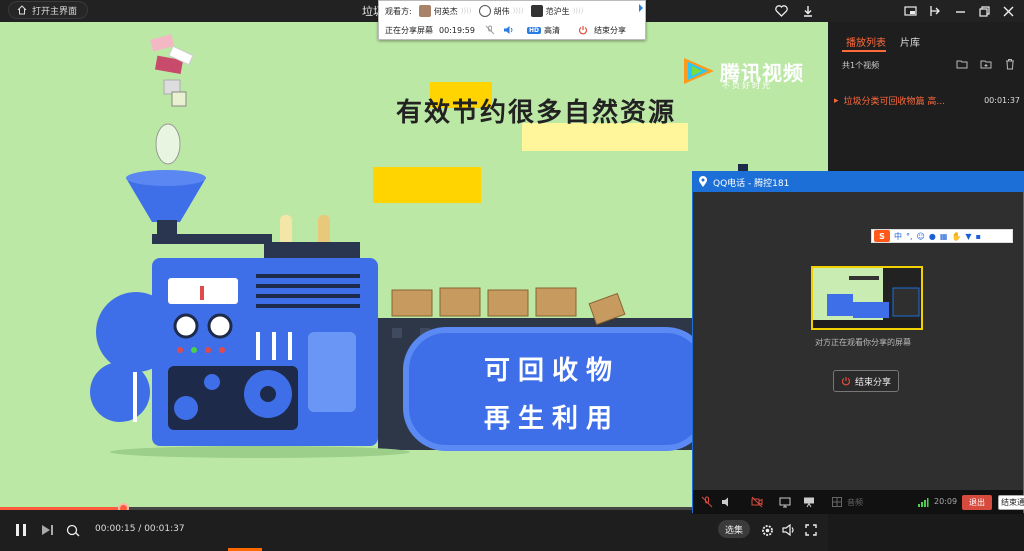  What do you see at coordinates (1010, 64) in the screenshot?
I see `trash-icon` at bounding box center [1010, 64].